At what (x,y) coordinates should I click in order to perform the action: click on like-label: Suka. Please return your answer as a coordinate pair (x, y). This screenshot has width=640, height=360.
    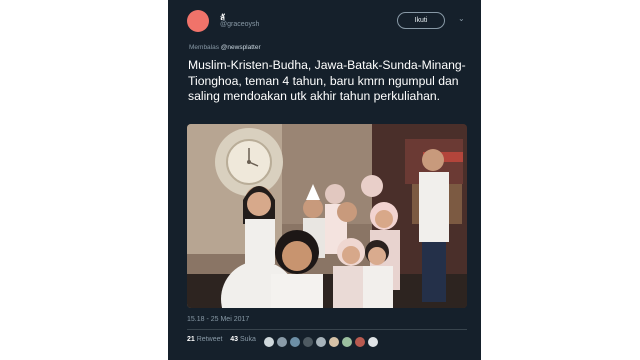
    Looking at the image, I should click on (248, 339).